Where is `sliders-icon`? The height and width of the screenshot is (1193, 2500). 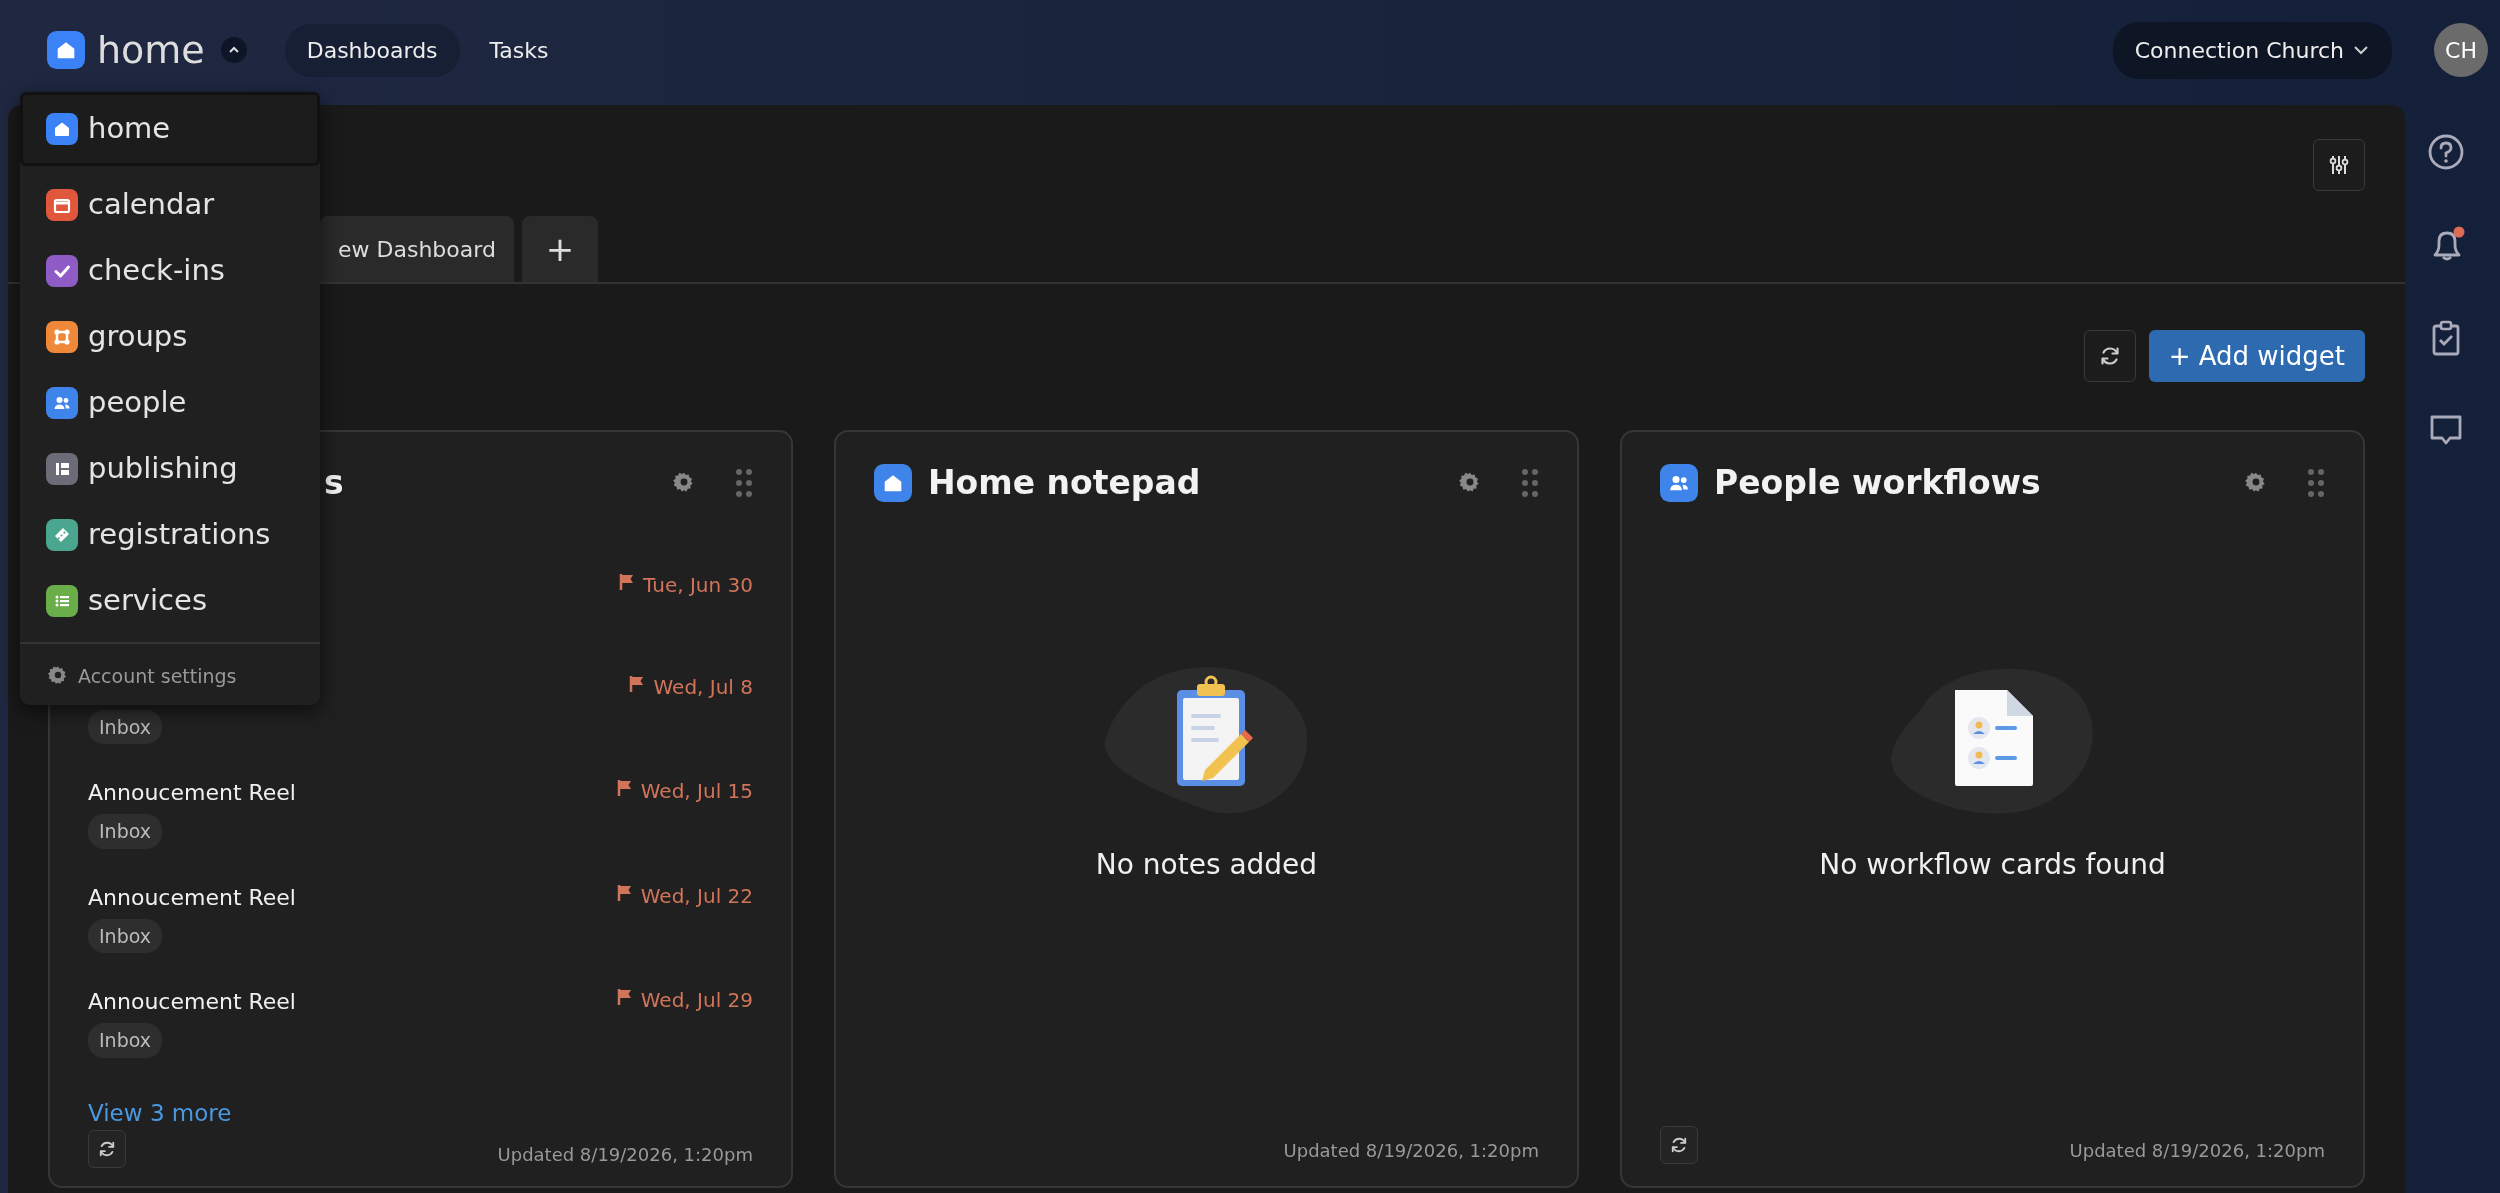 sliders-icon is located at coordinates (2339, 165).